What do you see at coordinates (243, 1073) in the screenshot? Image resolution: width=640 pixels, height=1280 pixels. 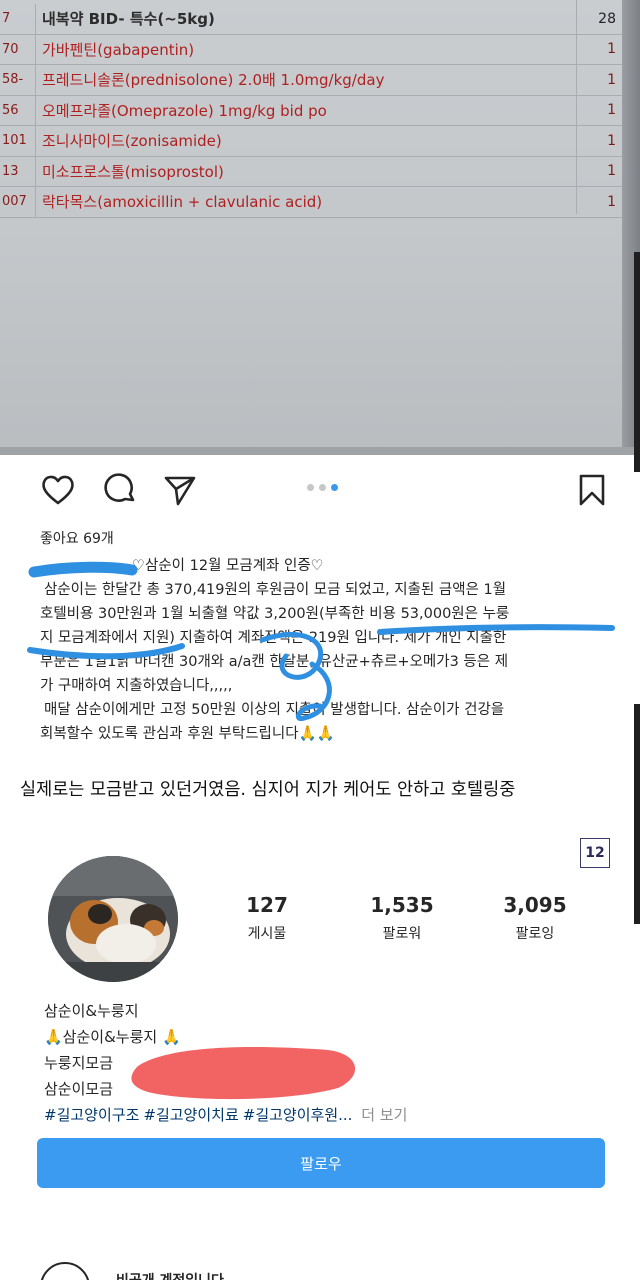 I see `red-redaction-mark` at bounding box center [243, 1073].